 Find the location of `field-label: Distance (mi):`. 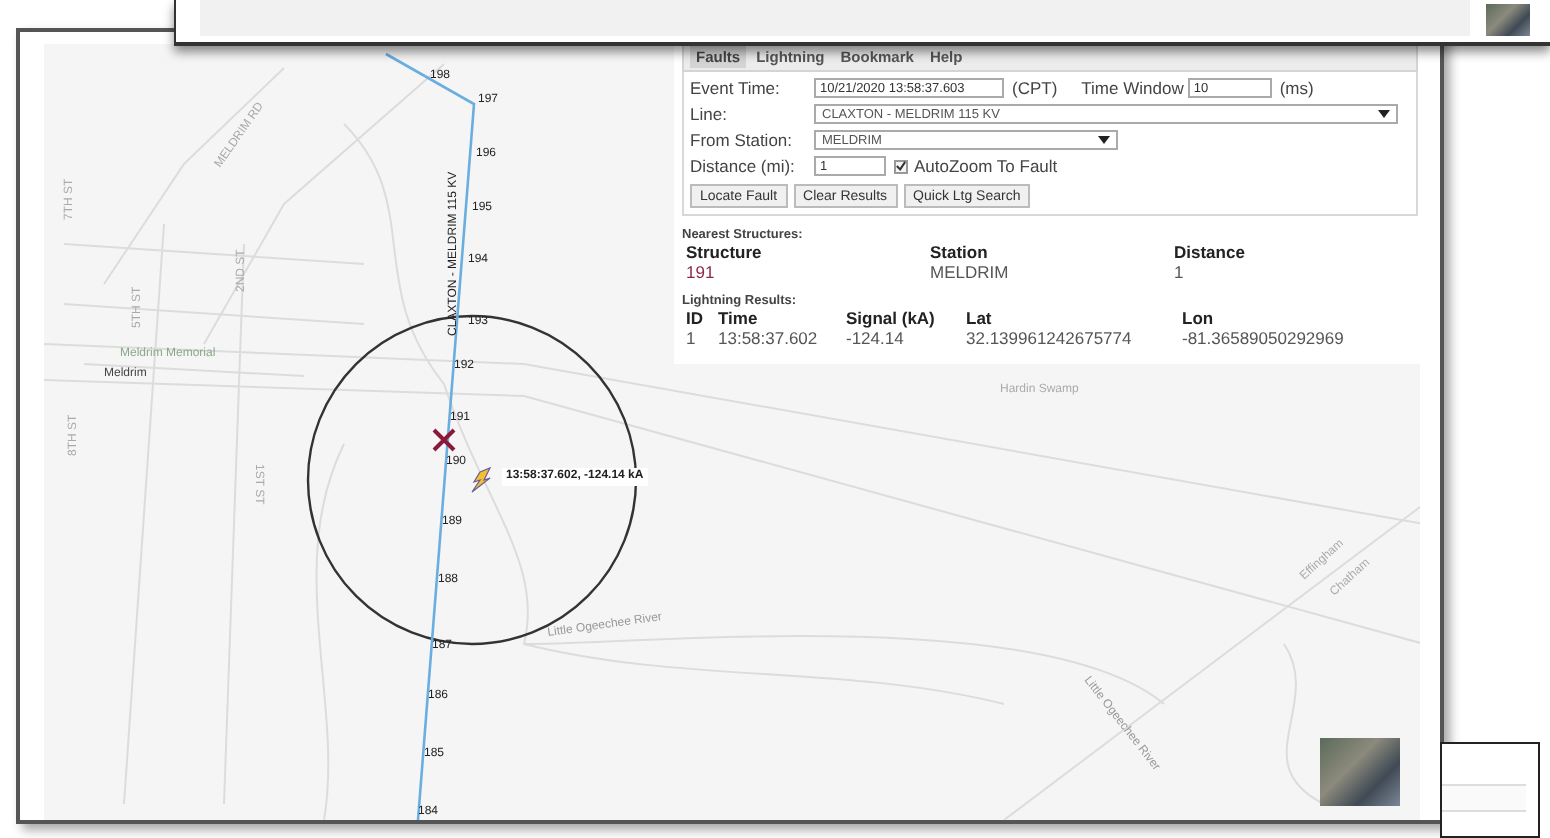

field-label: Distance (mi): is located at coordinates (743, 166).